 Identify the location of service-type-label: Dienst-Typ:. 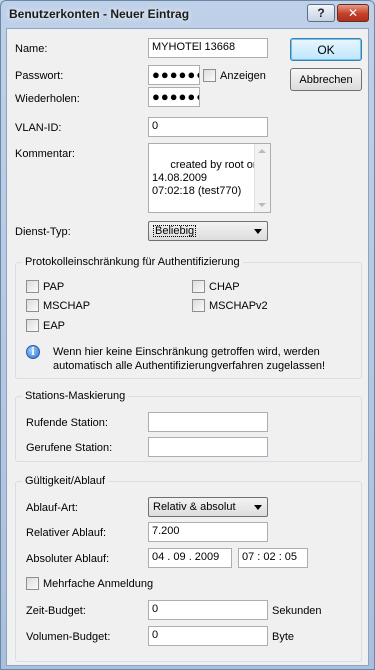
(43, 232).